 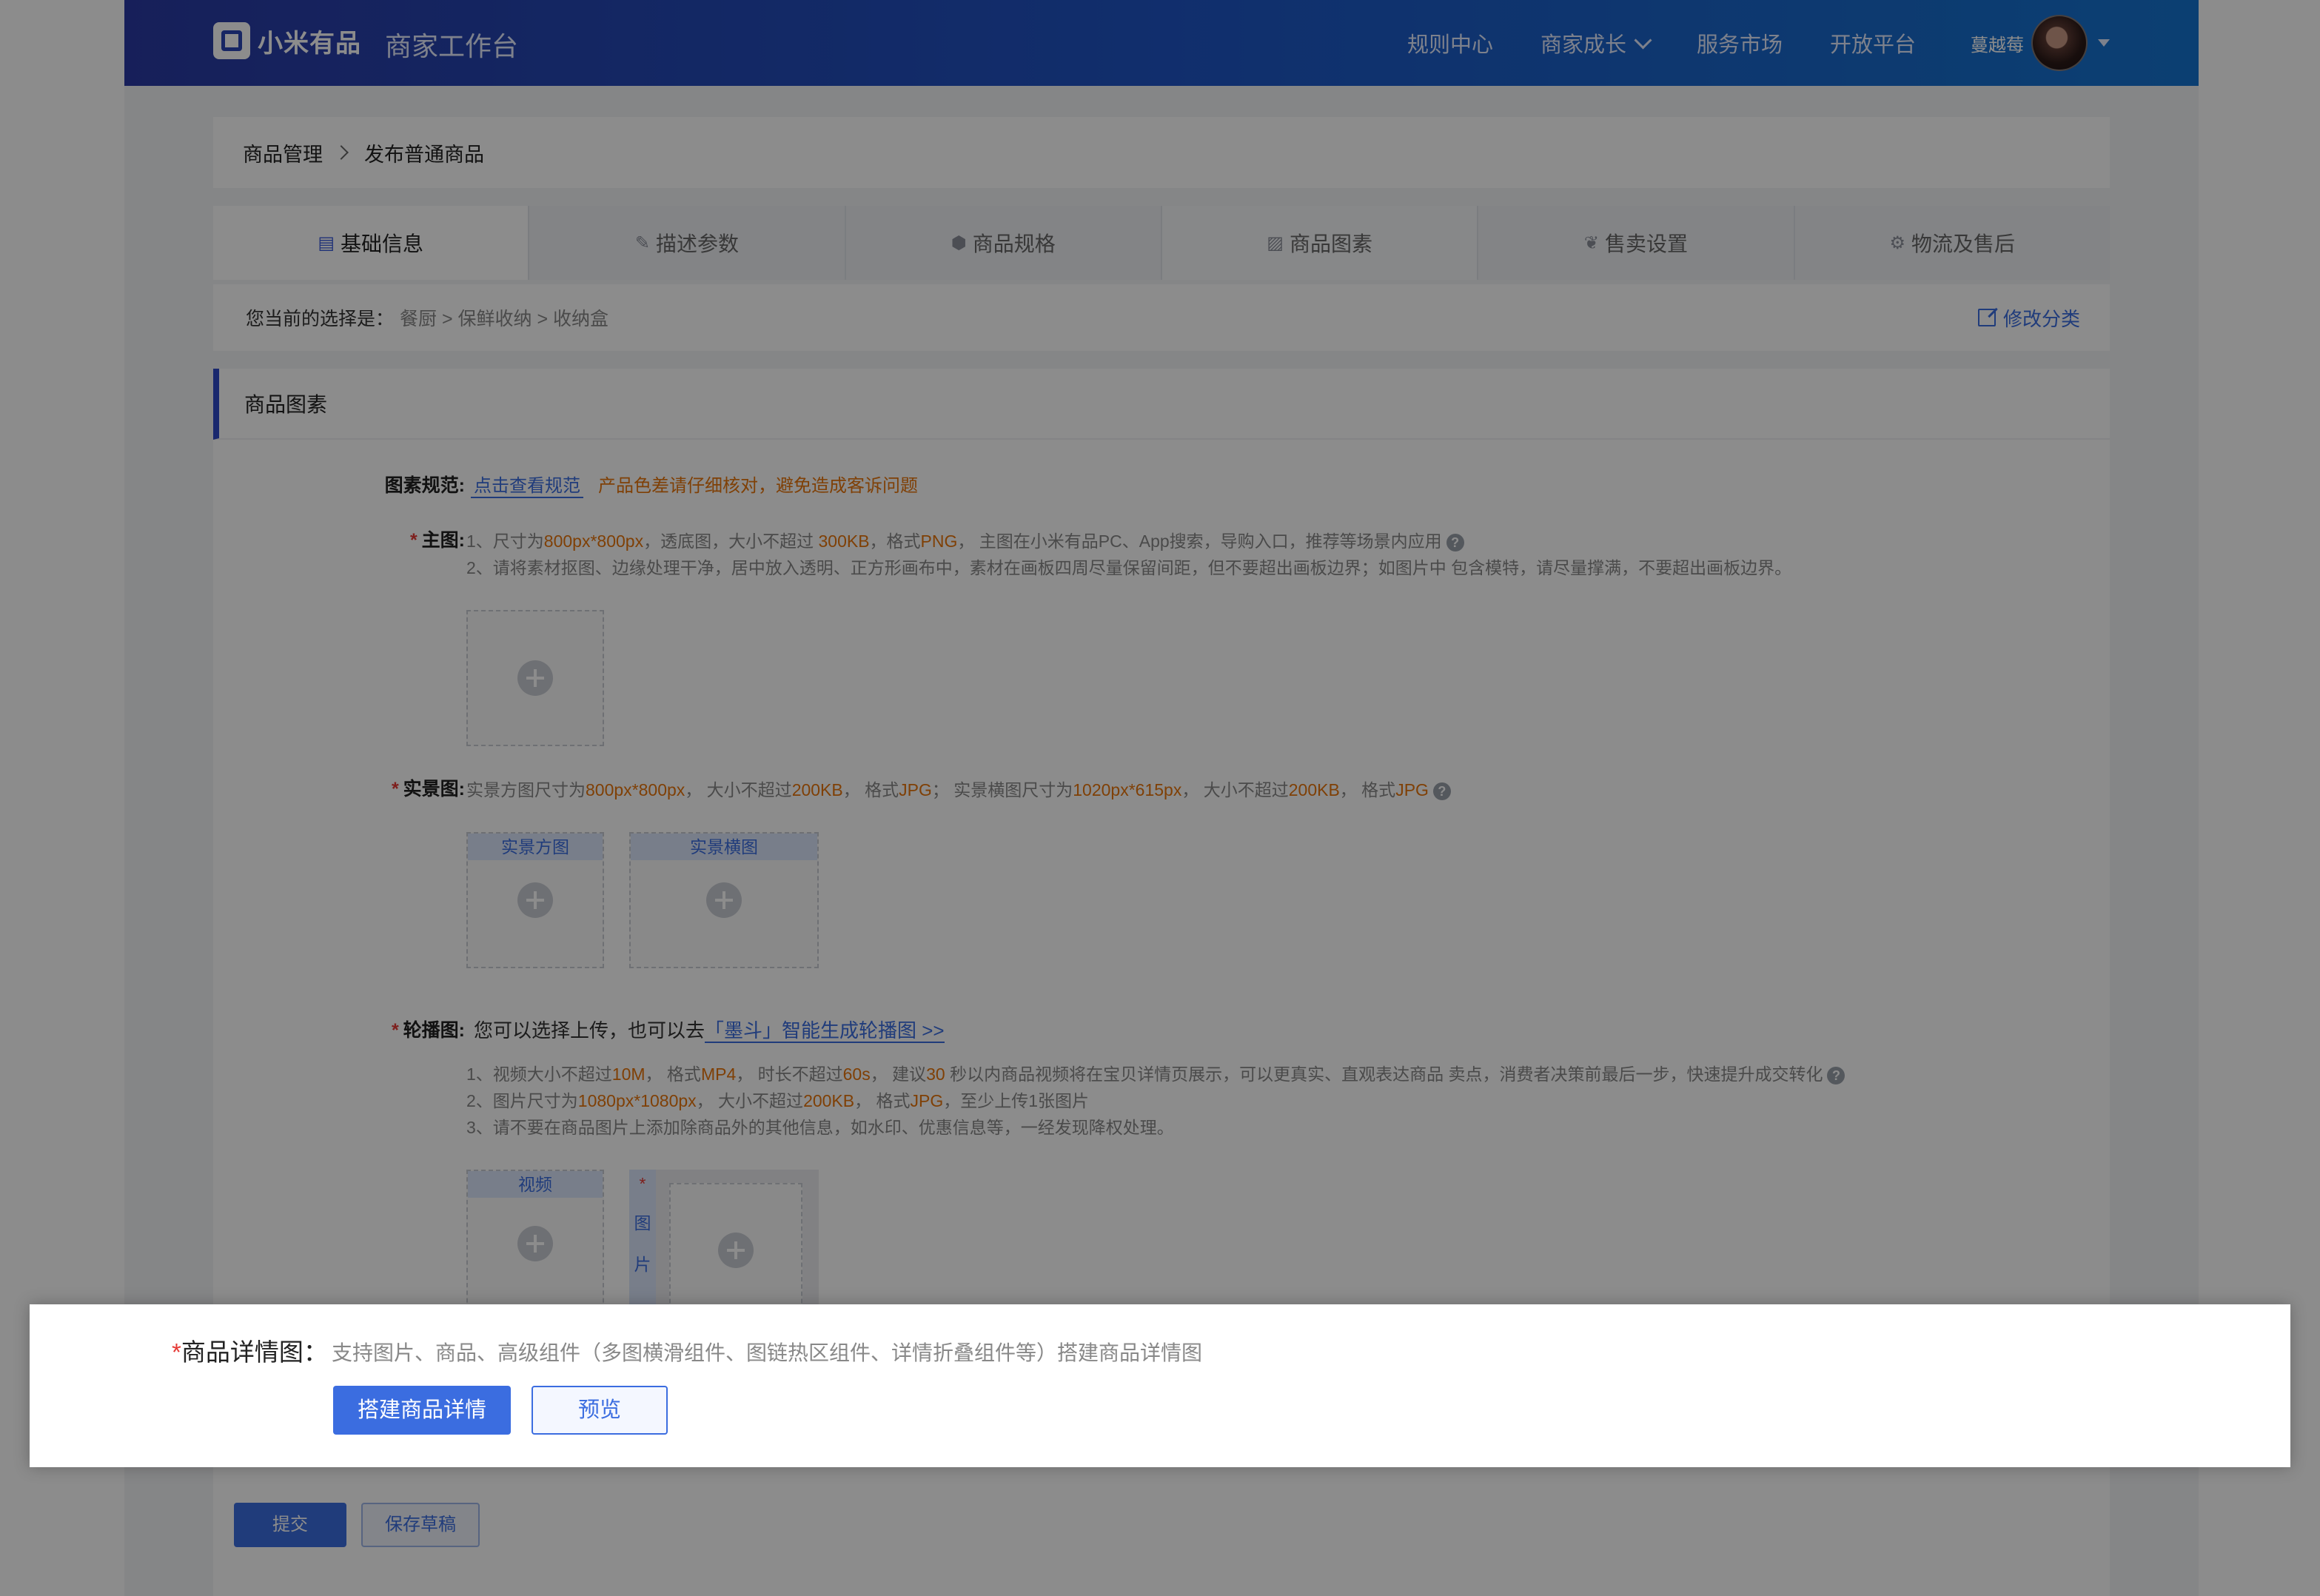 I want to click on detail-image-label: *商品详情图：, so click(x=250, y=1350).